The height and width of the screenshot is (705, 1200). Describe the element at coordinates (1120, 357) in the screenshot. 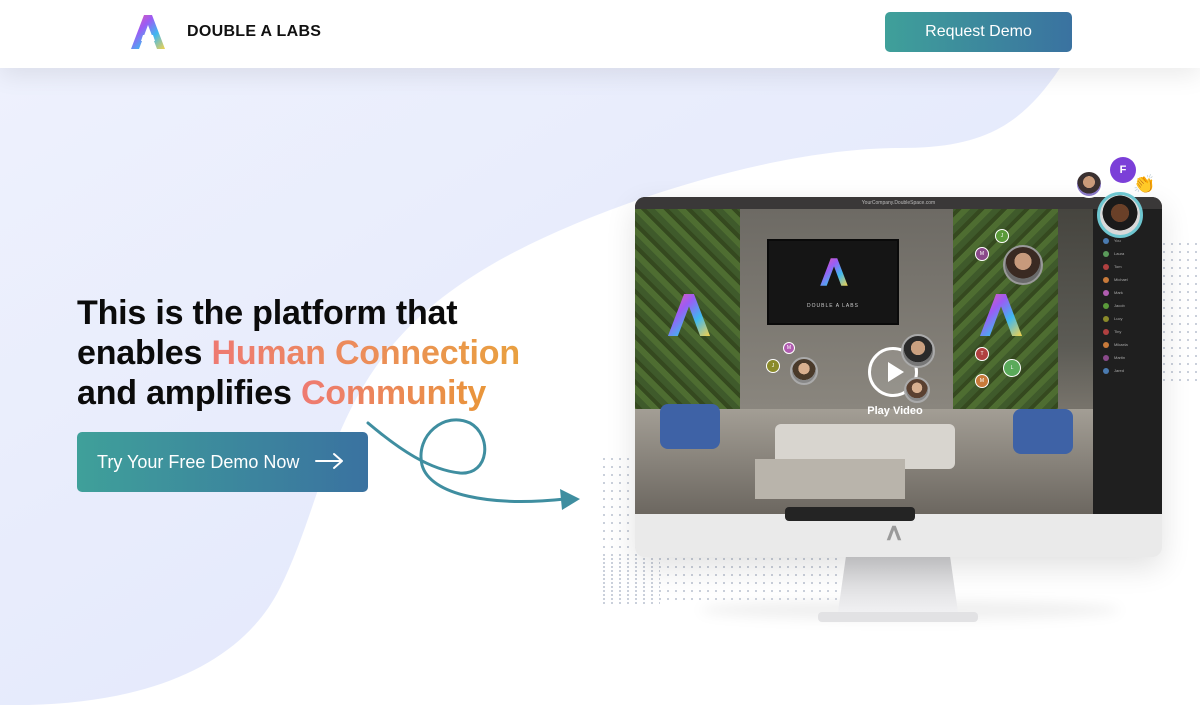

I see `participant-name: Martin` at that location.